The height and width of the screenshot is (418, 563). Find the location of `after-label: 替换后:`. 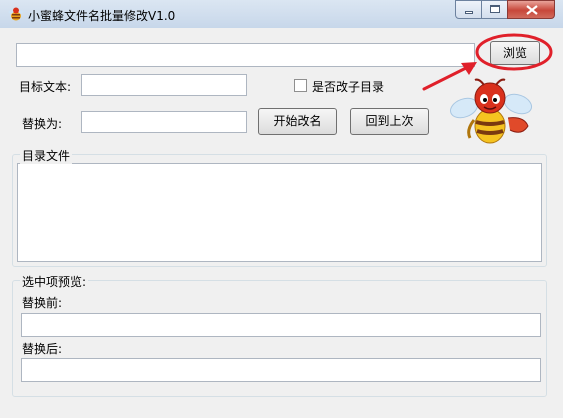

after-label: 替换后: is located at coordinates (42, 349).